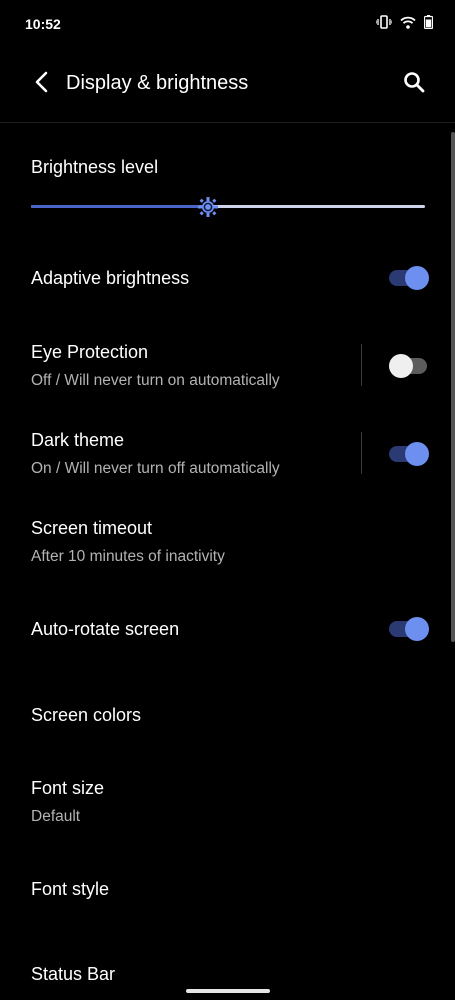  Describe the element at coordinates (227, 278) in the screenshot. I see `setting-adaptive-brightness: Adaptive brightness` at that location.